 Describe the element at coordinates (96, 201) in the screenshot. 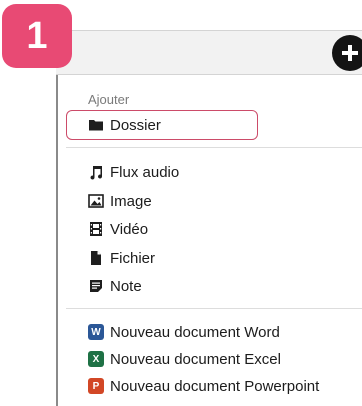

I see `image-icon` at that location.